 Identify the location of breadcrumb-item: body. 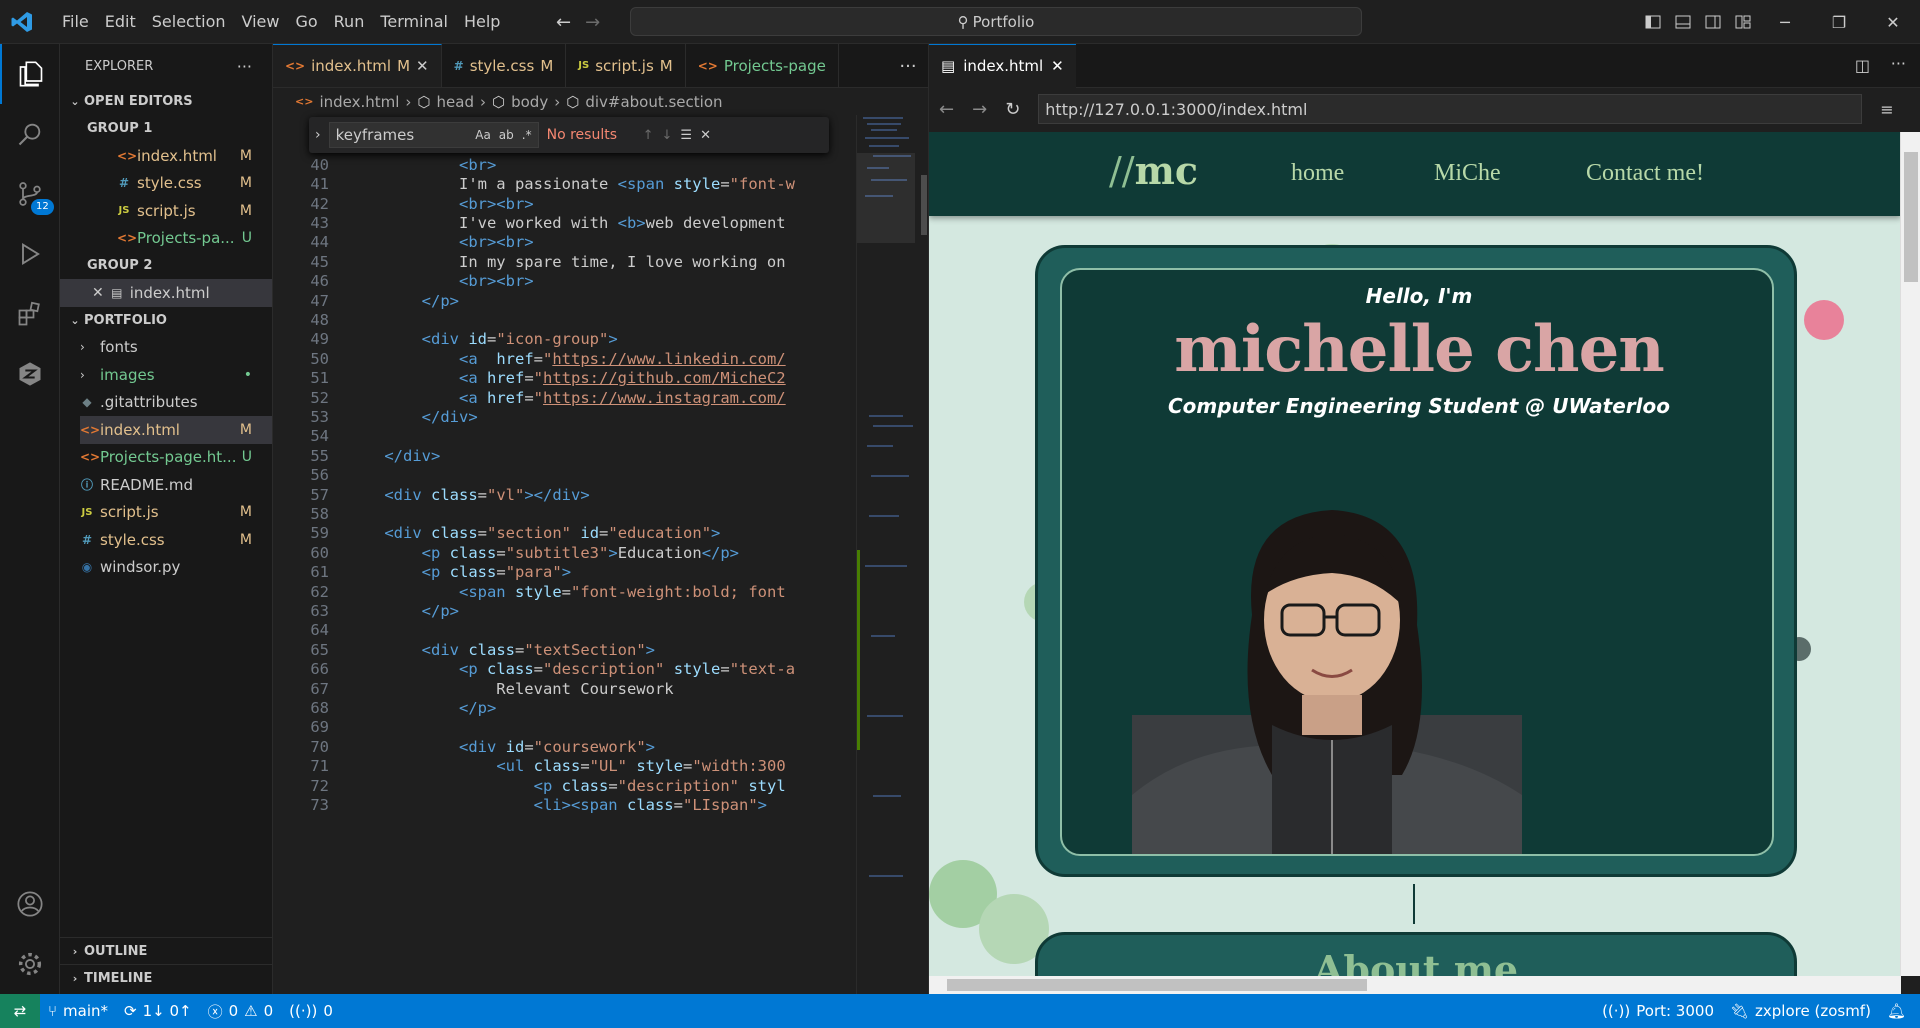
(529, 102).